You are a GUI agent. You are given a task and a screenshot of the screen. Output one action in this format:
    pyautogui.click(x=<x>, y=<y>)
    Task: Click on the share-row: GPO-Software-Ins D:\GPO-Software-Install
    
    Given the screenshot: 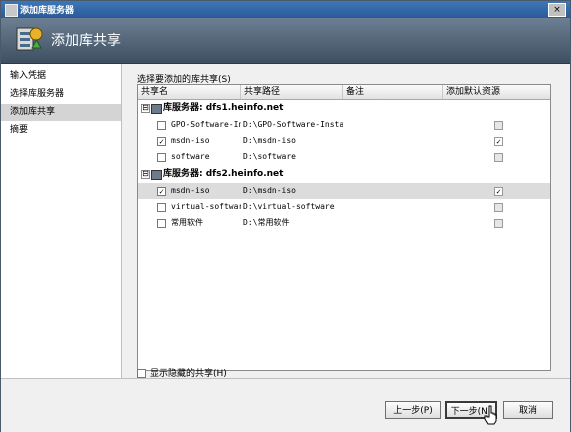 What is the action you would take?
    pyautogui.click(x=344, y=125)
    